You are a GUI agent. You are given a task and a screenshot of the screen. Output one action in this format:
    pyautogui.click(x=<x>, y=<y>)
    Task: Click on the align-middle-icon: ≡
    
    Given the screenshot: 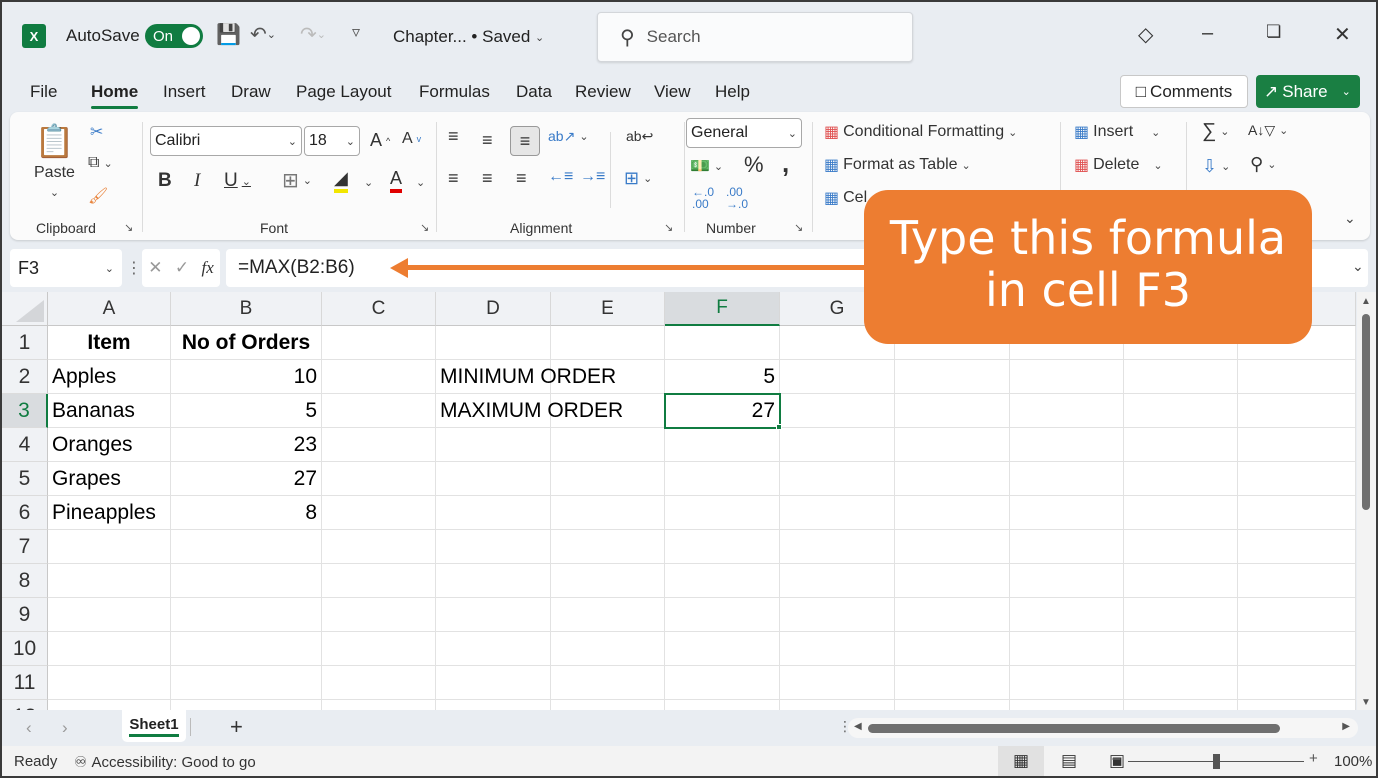 What is the action you would take?
    pyautogui.click(x=487, y=140)
    